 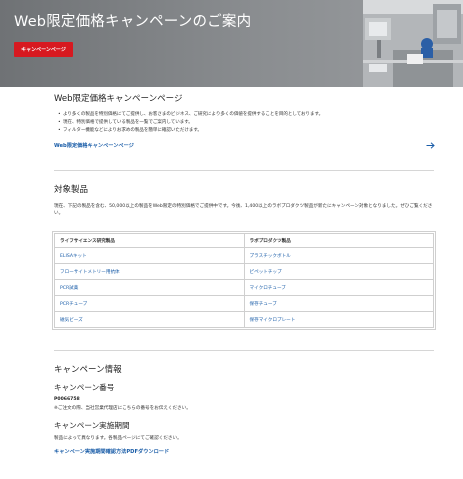 What do you see at coordinates (84, 387) in the screenshot?
I see `campaign-number-heading: キャンペーン番号` at bounding box center [84, 387].